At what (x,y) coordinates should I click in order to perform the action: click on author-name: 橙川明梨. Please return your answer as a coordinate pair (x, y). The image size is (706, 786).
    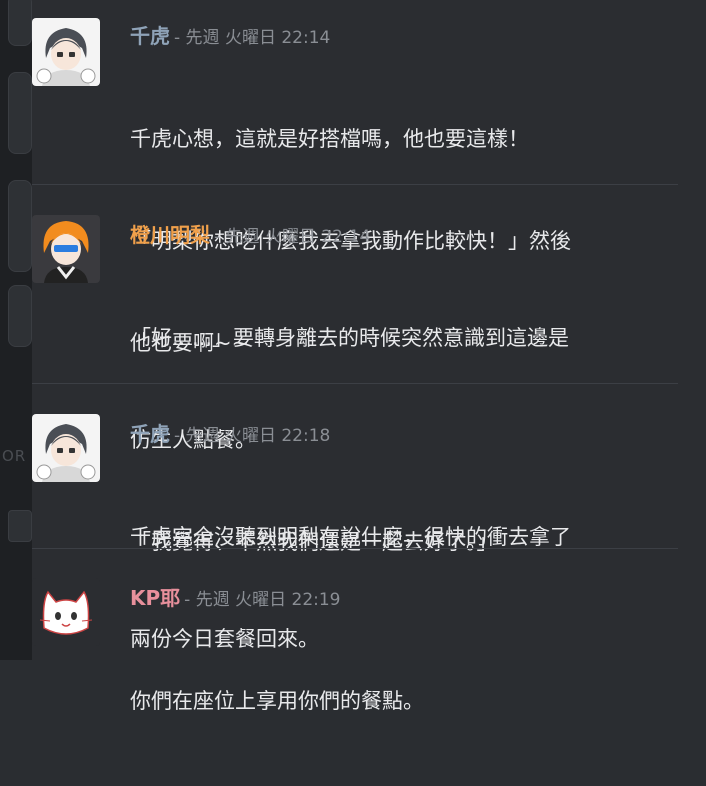
    Looking at the image, I should click on (170, 235).